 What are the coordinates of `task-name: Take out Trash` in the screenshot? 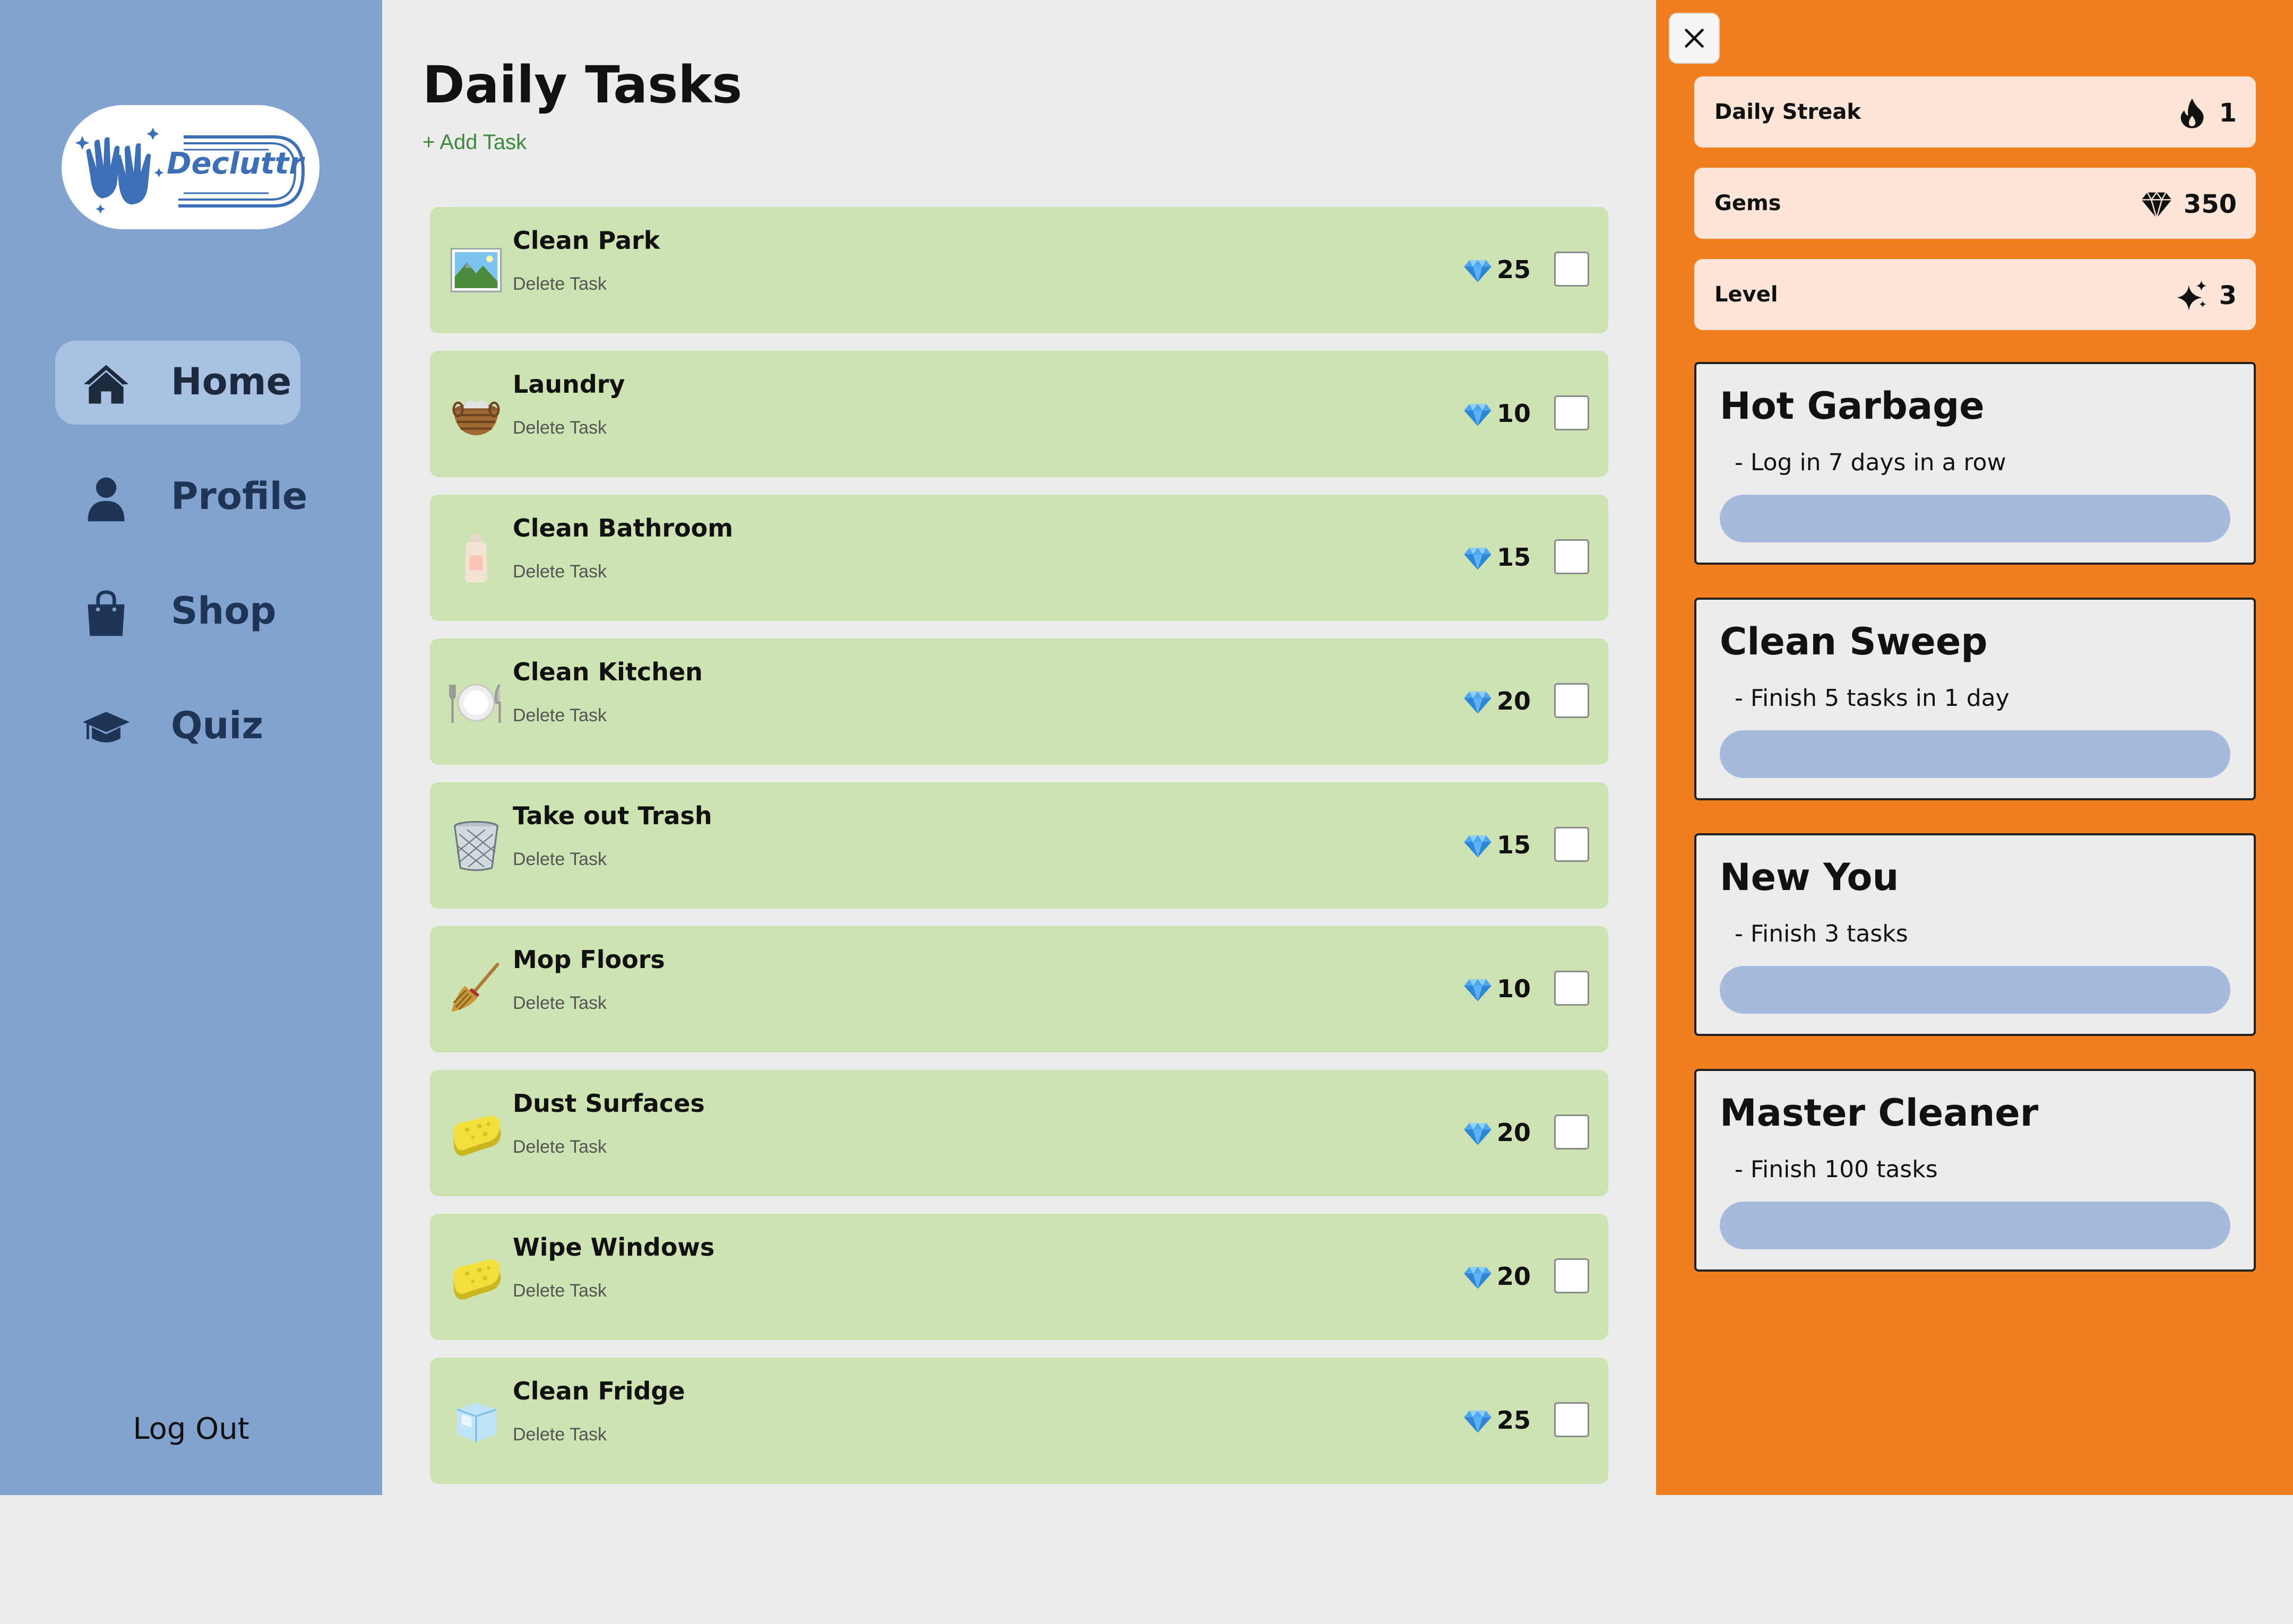 It's located at (612, 815).